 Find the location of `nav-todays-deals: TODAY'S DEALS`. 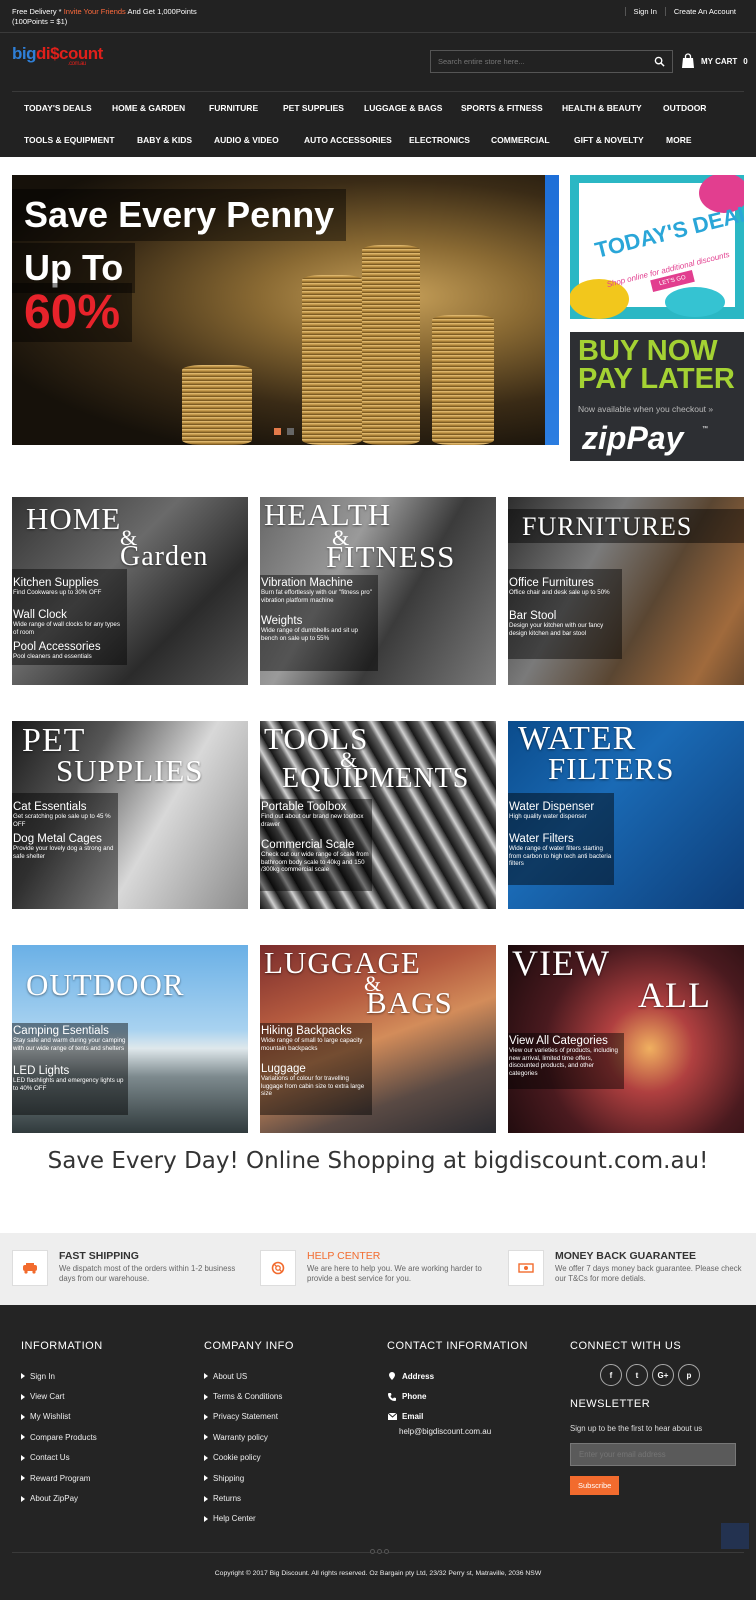

nav-todays-deals: TODAY'S DEALS is located at coordinates (58, 108).